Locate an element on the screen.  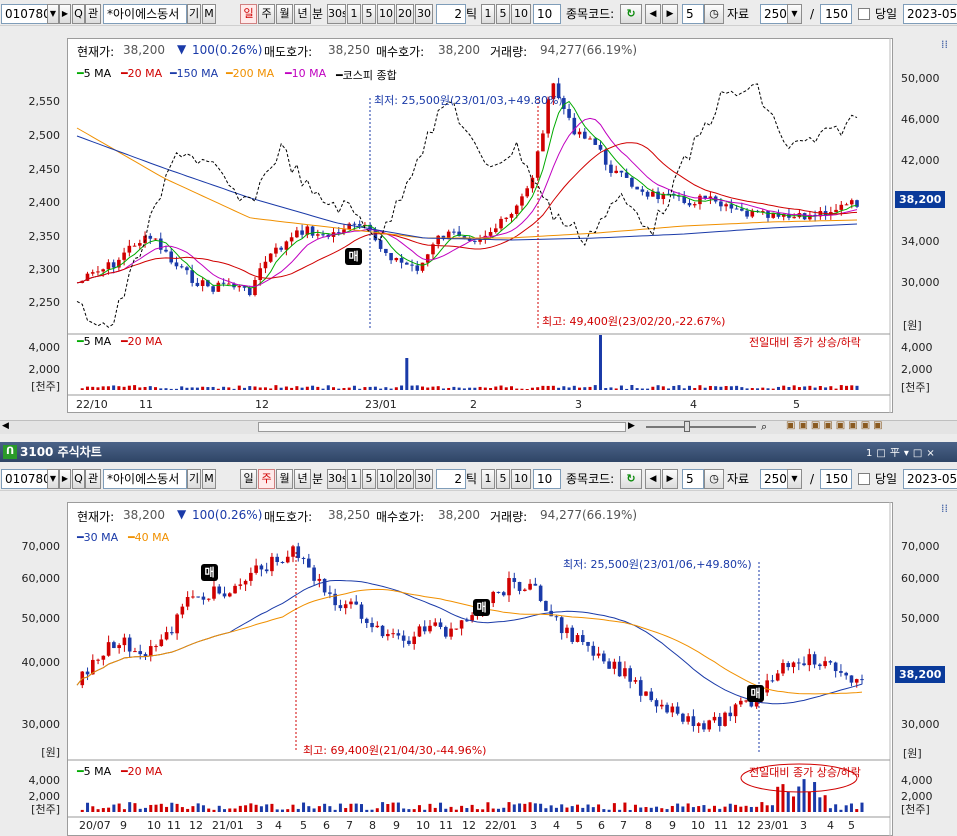
win-btn-close: × is located at coordinates (932, 453).